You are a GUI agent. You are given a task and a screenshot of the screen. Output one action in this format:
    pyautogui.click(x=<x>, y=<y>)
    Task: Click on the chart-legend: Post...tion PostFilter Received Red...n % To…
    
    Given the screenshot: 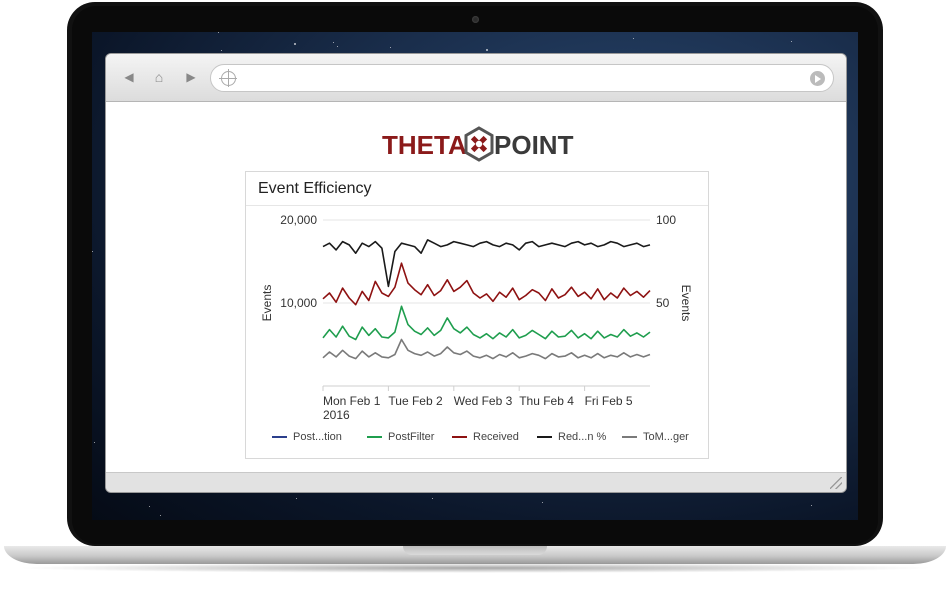 What is the action you would take?
    pyautogui.click(x=487, y=438)
    